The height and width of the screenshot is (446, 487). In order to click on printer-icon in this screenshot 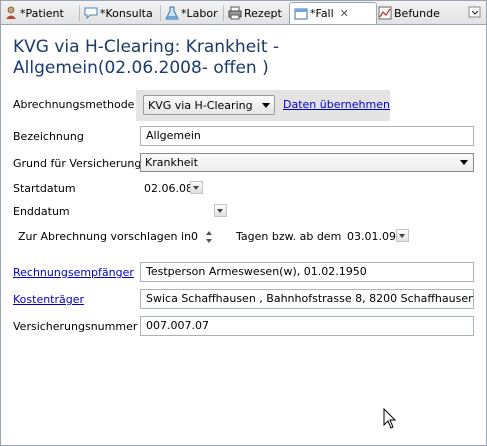, I will do `click(235, 13)`.